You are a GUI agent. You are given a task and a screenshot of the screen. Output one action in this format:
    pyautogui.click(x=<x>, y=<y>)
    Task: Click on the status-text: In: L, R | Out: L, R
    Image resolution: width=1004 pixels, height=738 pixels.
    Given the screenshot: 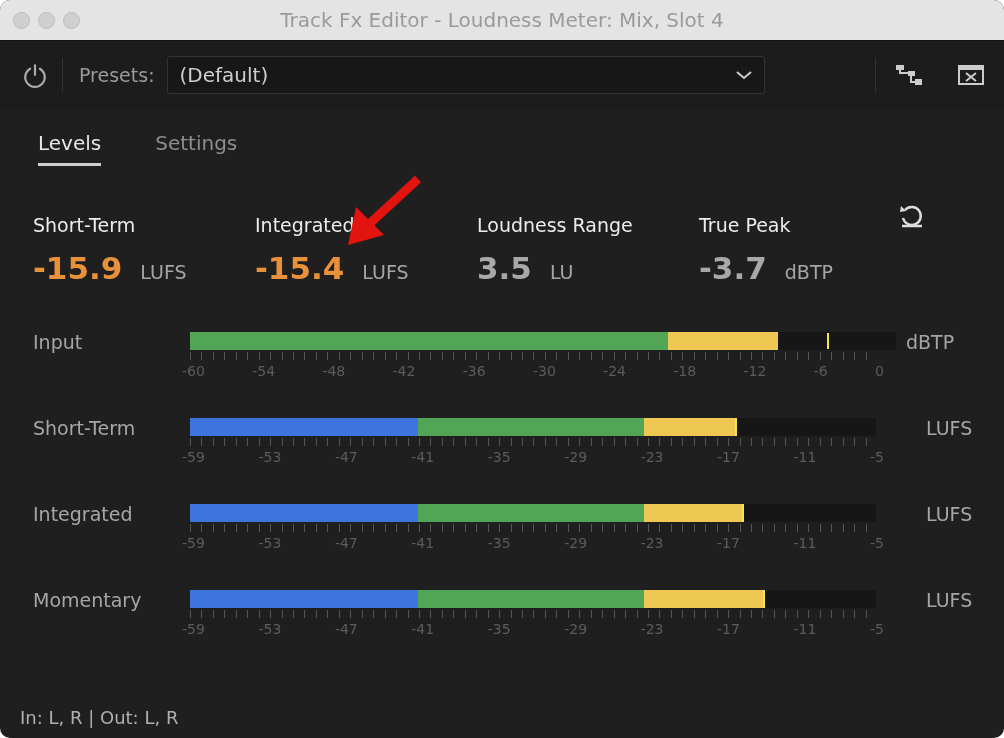 What is the action you would take?
    pyautogui.click(x=100, y=717)
    